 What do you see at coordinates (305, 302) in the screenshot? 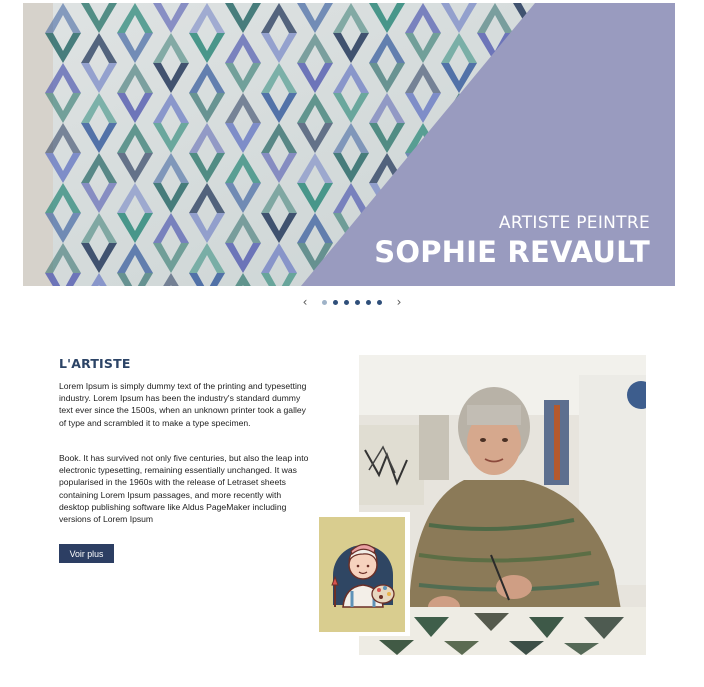
I see `slider-prev-icon: ‹` at bounding box center [305, 302].